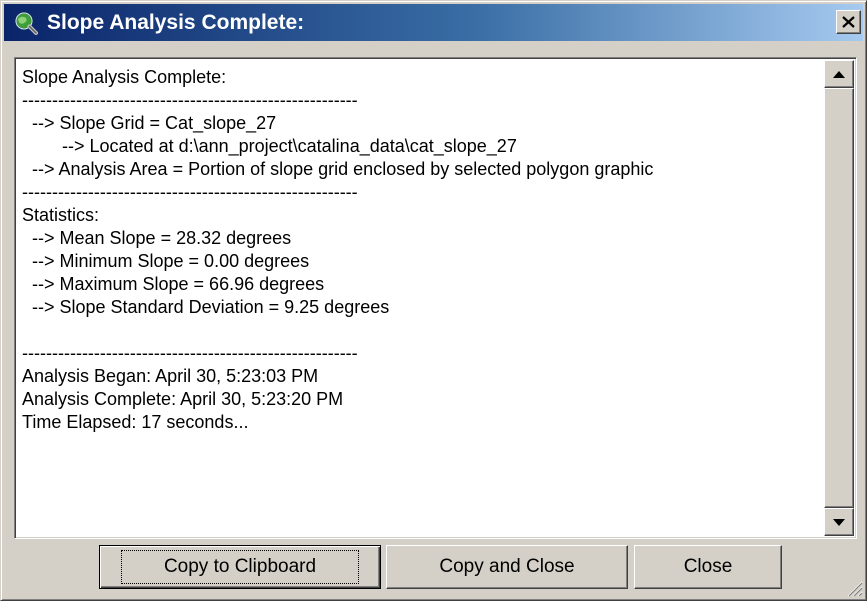 The height and width of the screenshot is (601, 867). What do you see at coordinates (422, 330) in the screenshot?
I see `report-line` at bounding box center [422, 330].